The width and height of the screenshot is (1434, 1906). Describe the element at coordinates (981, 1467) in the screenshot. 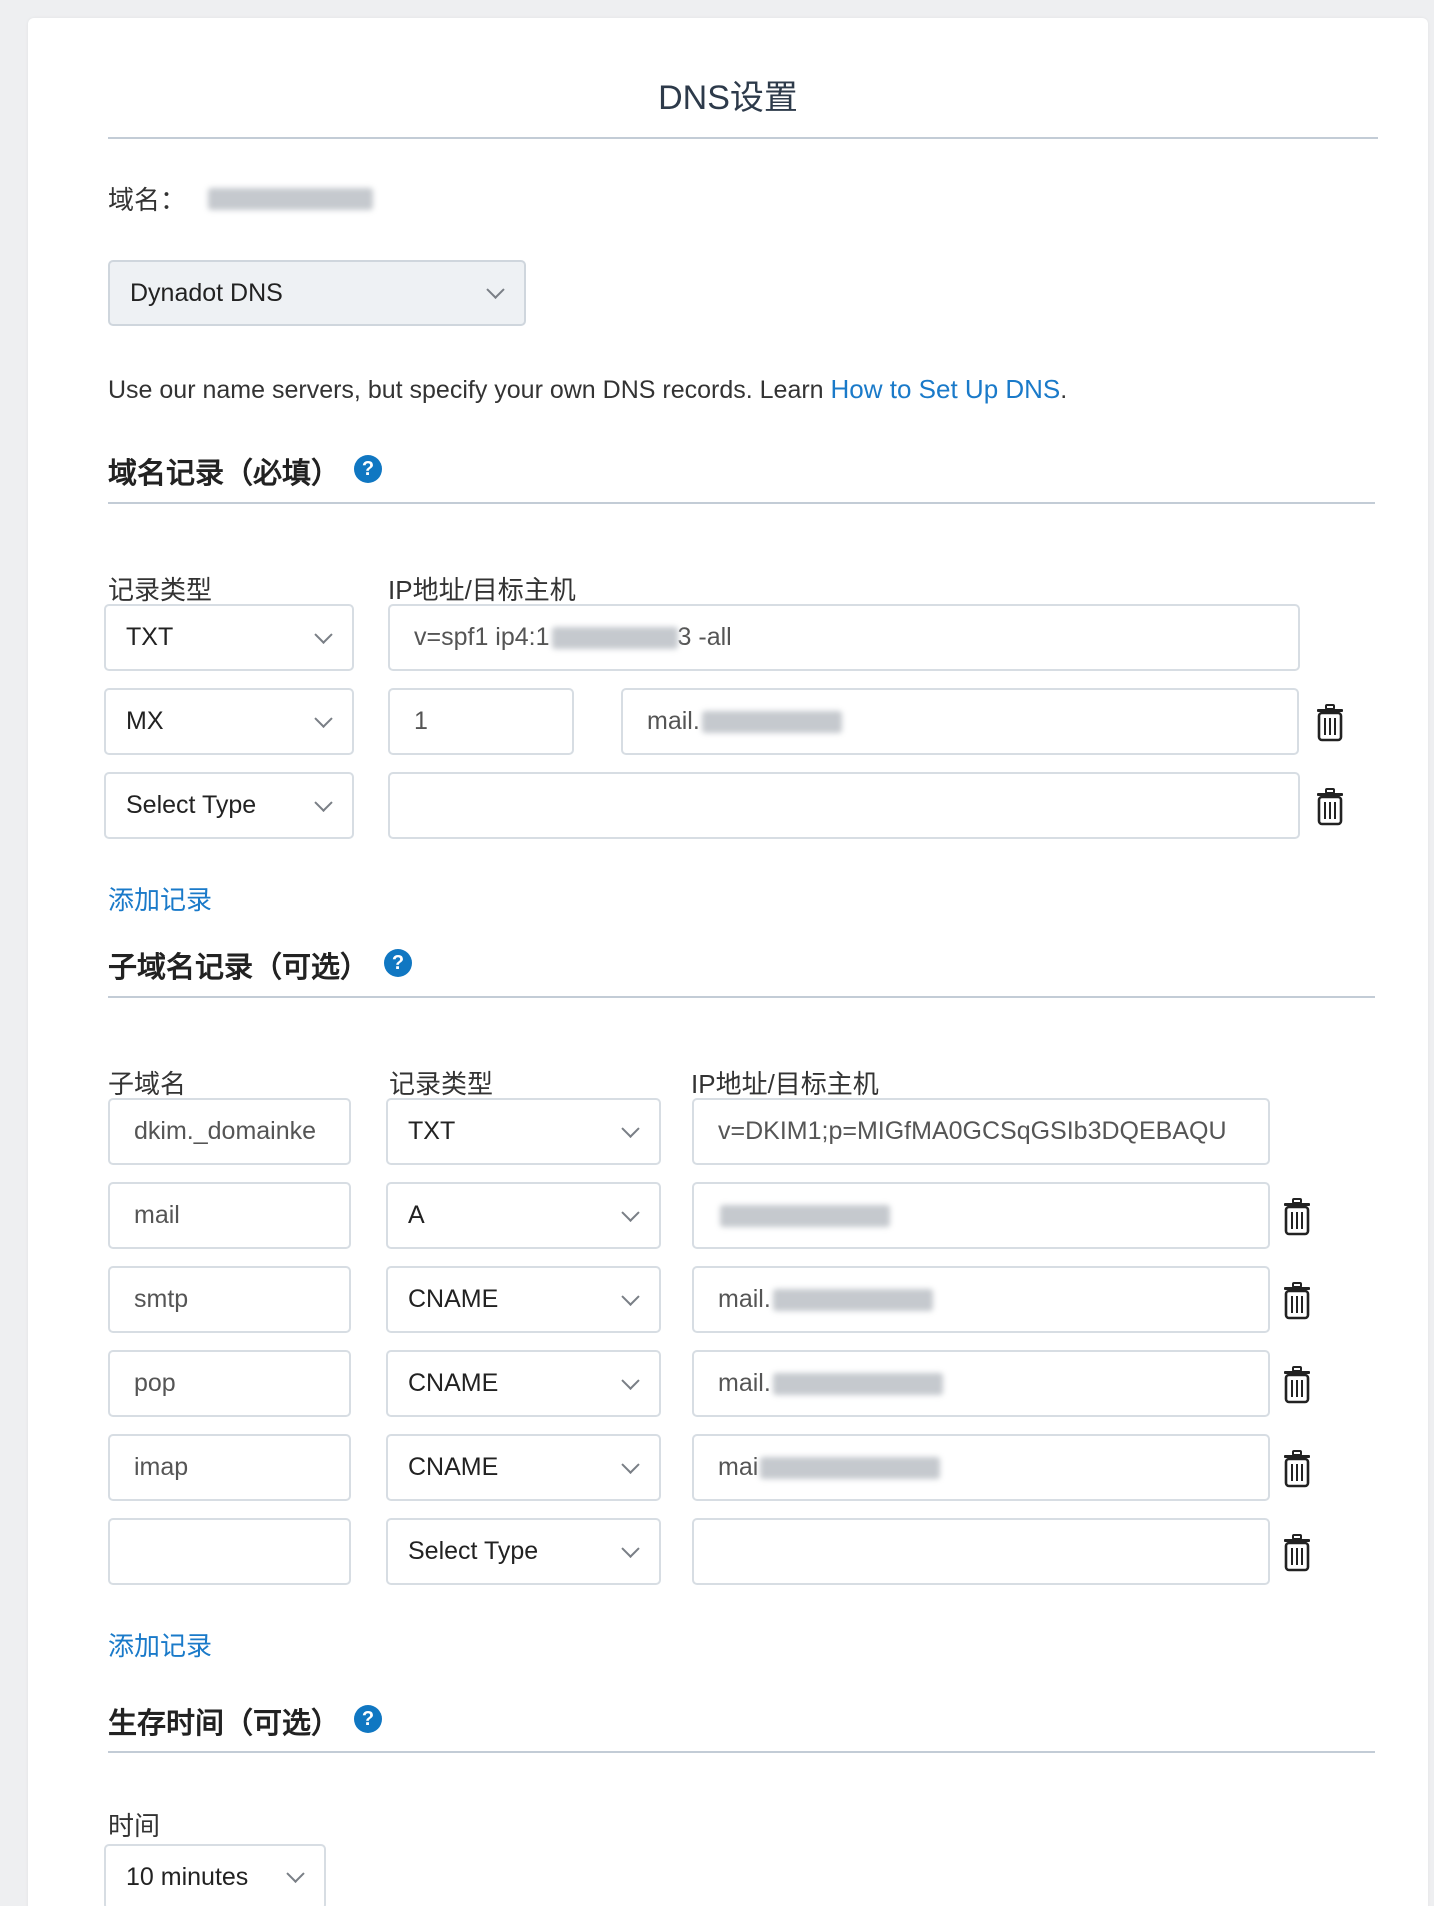

I see `target-input: mai` at that location.